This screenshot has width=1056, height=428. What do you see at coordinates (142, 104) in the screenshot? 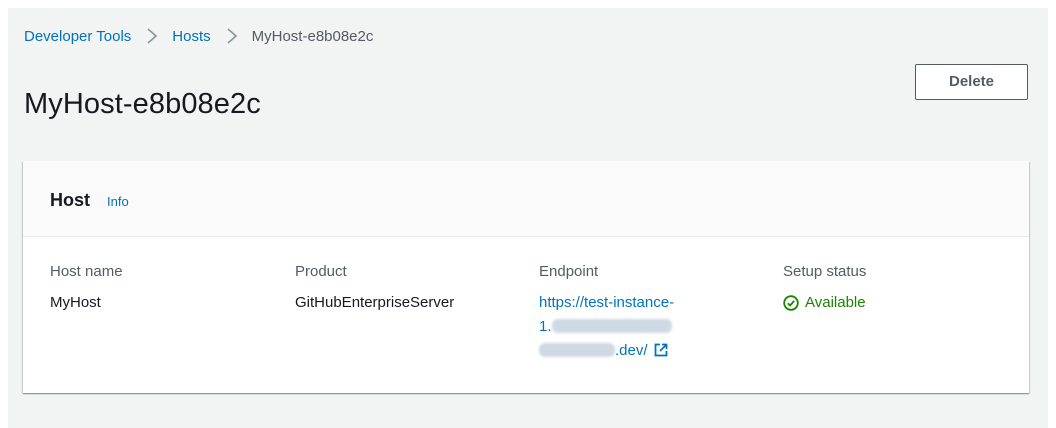
I see `page-title: MyHost-e8b08e2c` at bounding box center [142, 104].